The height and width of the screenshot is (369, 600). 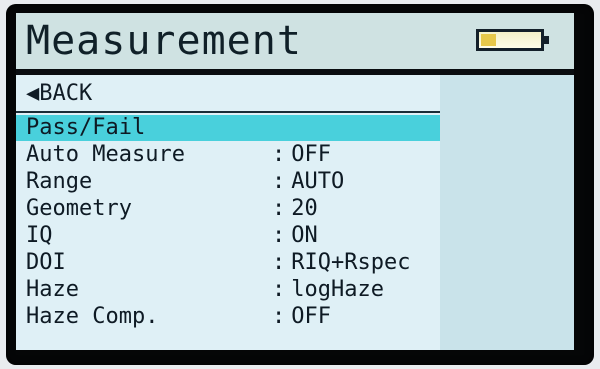 What do you see at coordinates (228, 317) in the screenshot?
I see `menu-item-haze-comp: Haze Comp. : OFF` at bounding box center [228, 317].